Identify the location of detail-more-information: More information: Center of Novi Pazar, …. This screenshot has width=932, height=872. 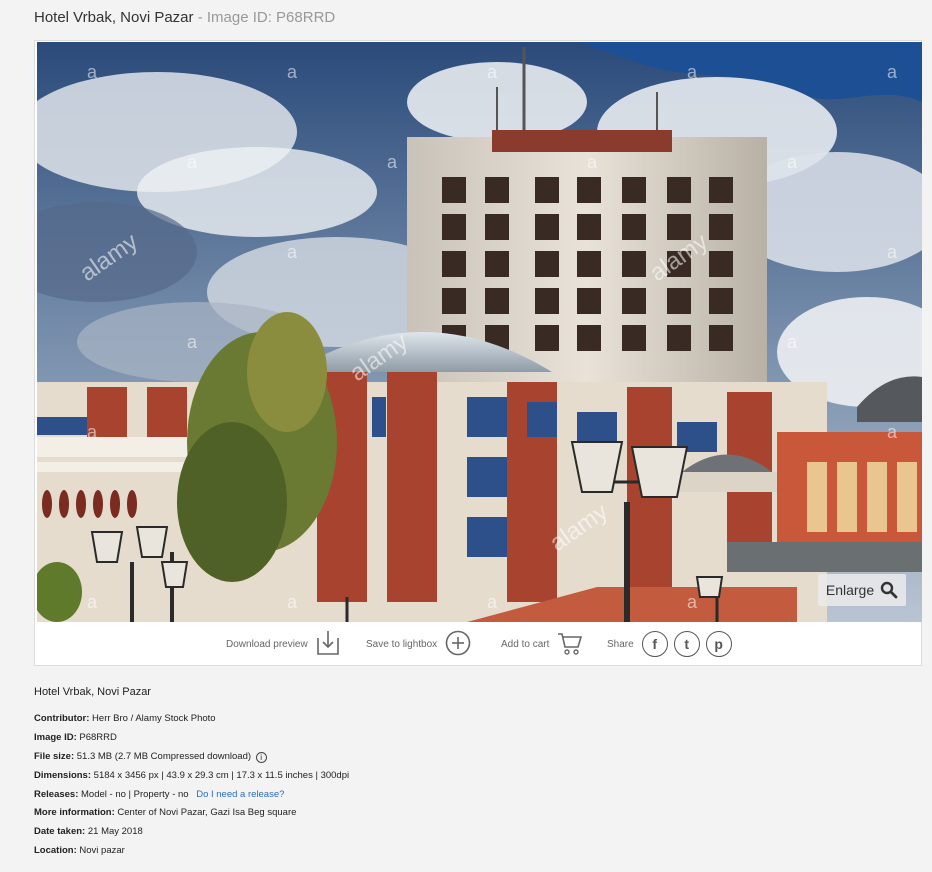
(191, 815).